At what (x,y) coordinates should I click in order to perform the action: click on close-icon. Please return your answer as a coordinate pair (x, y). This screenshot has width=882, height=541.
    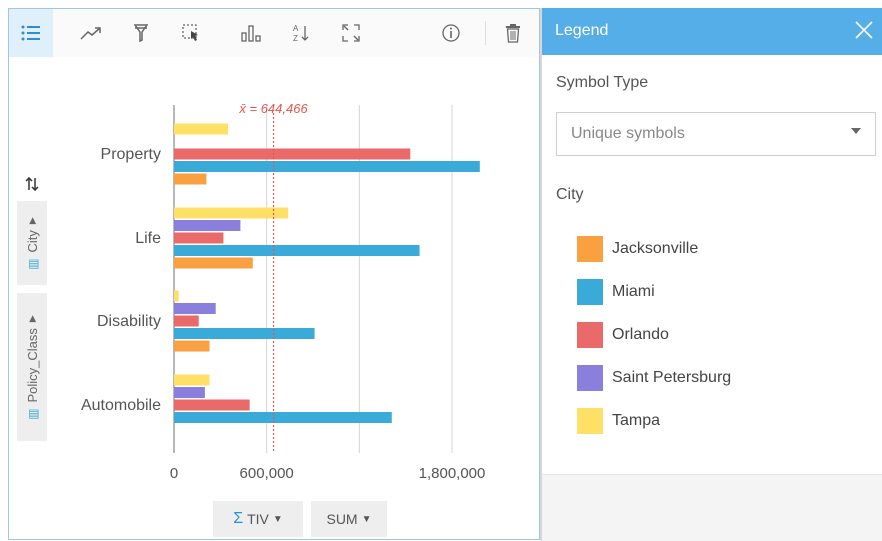
    Looking at the image, I should click on (864, 30).